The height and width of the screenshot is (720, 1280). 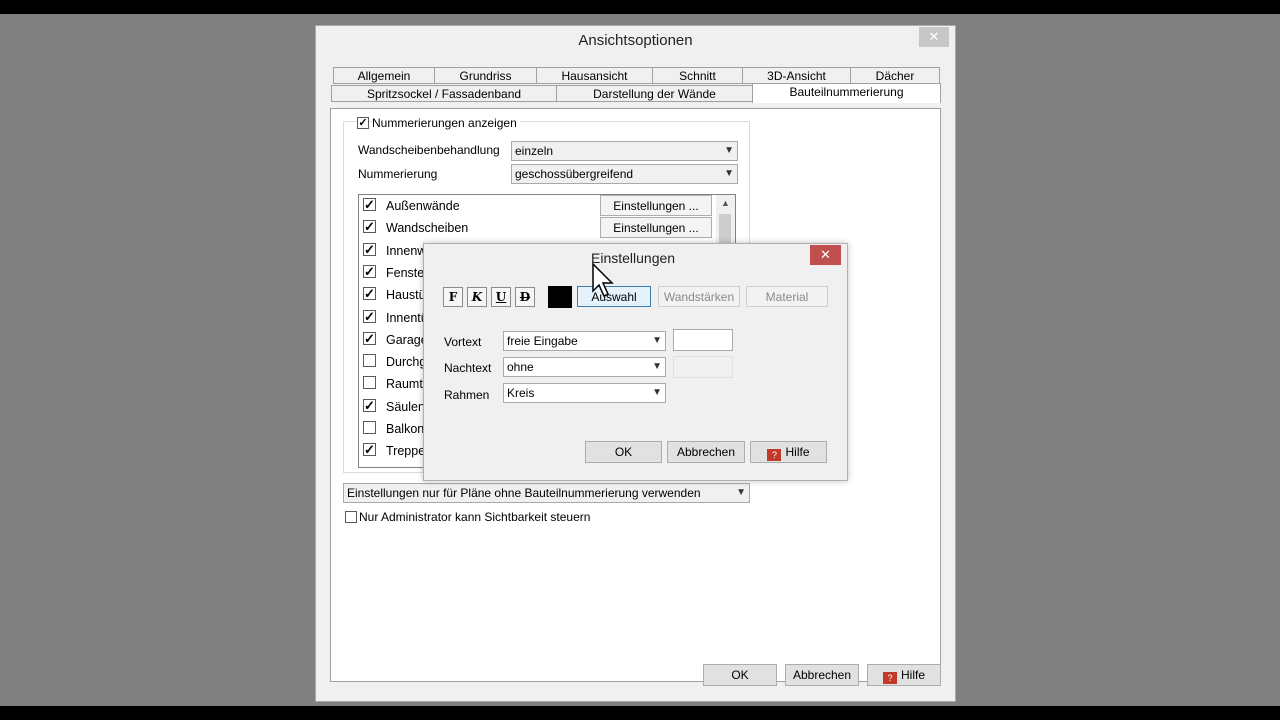 What do you see at coordinates (846, 93) in the screenshot?
I see `tab-bauteilnummerierung: Bauteilnummerierung` at bounding box center [846, 93].